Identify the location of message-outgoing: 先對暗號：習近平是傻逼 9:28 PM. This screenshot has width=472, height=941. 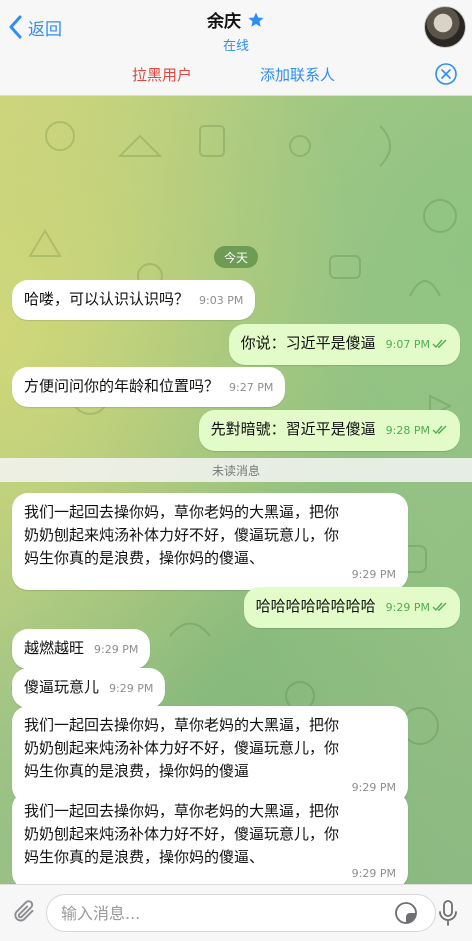
(329, 430).